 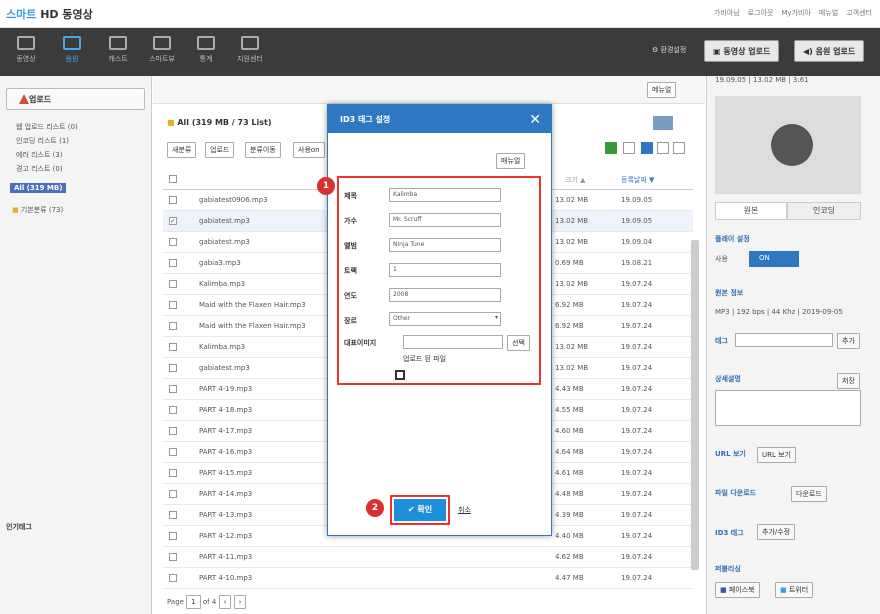 What do you see at coordinates (518, 343) in the screenshot?
I see `cover-select-button: 선택` at bounding box center [518, 343].